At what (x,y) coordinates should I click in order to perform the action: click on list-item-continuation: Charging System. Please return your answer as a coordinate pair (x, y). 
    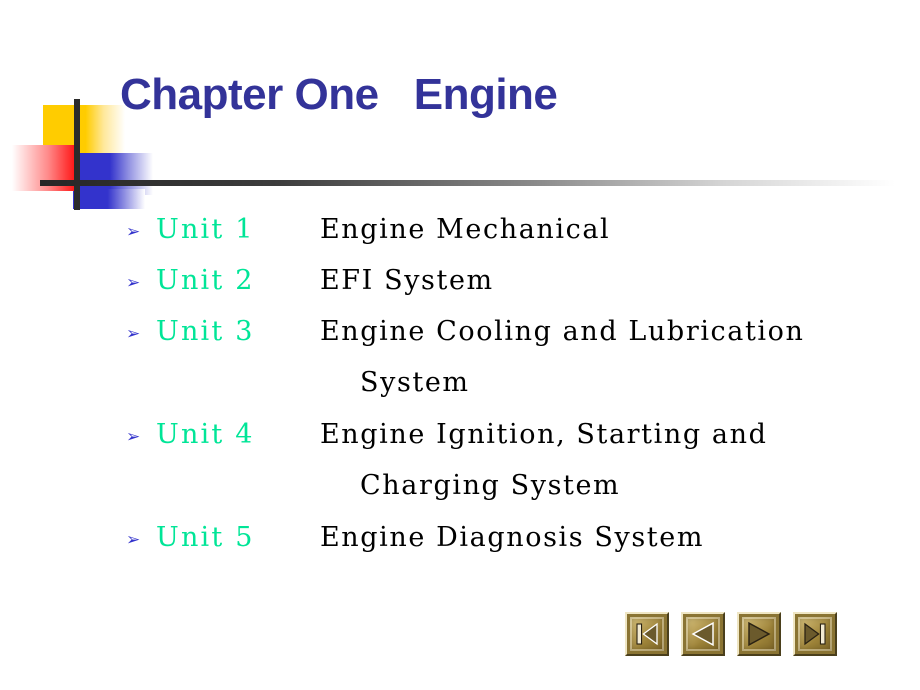
    Looking at the image, I should click on (511, 492).